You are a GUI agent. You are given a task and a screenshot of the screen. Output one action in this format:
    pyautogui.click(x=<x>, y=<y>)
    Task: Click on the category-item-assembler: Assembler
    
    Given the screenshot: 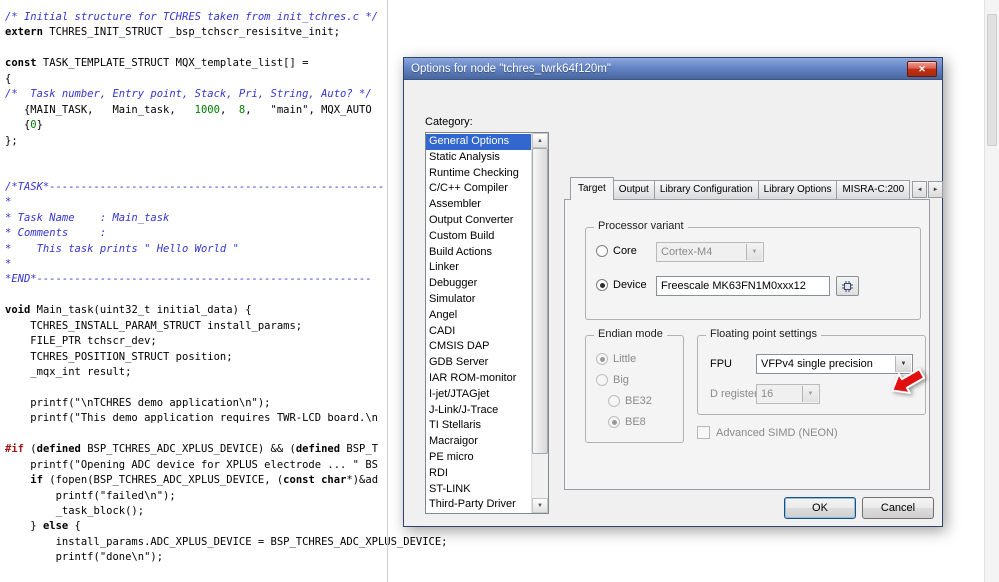 What is the action you would take?
    pyautogui.click(x=478, y=205)
    